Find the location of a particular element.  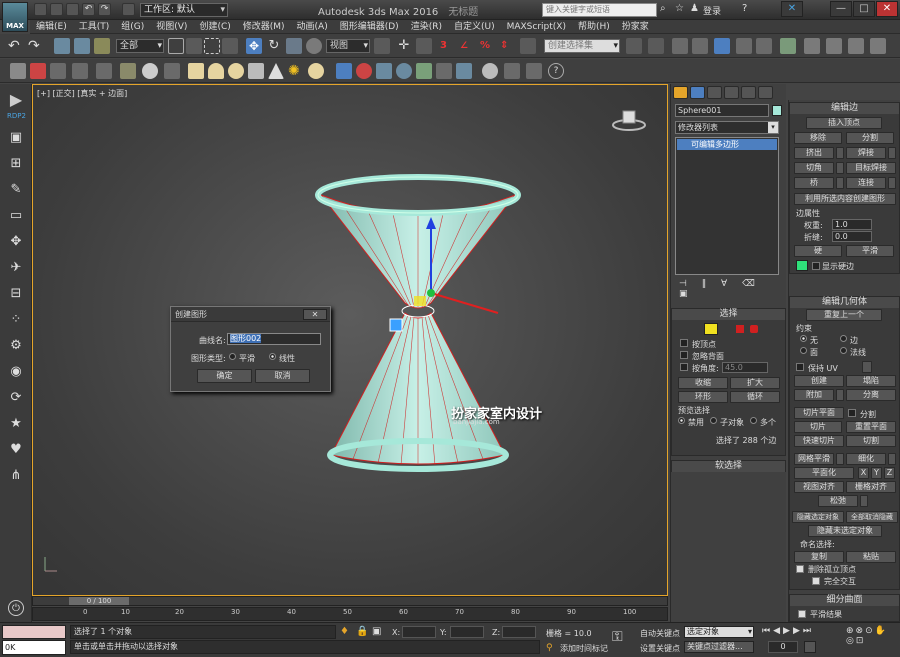

tool-25-icon is located at coordinates (534, 71).